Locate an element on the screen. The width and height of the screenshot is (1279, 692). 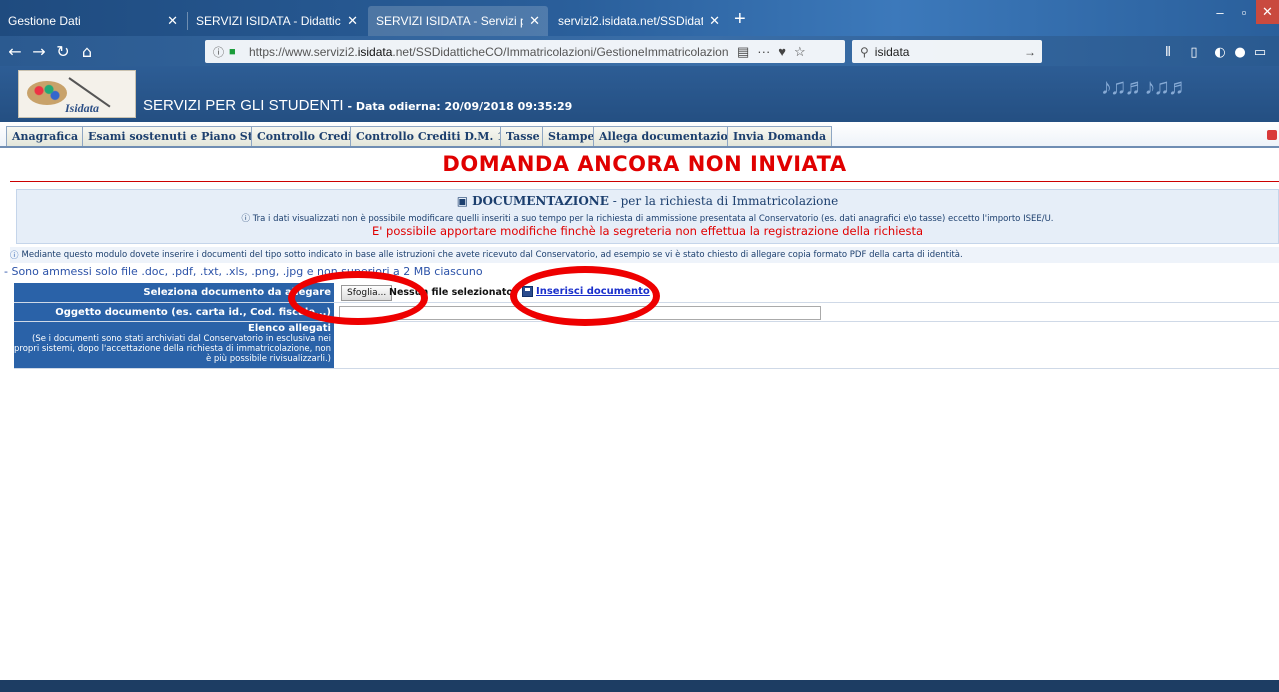
library-icon: ⫴ is located at coordinates (1168, 52).